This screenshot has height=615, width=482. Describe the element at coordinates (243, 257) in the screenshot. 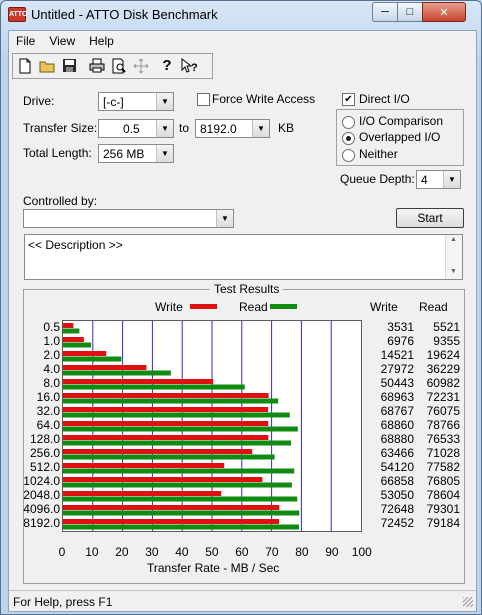

I see `description-textarea: << Description >> ▲ ▼` at that location.